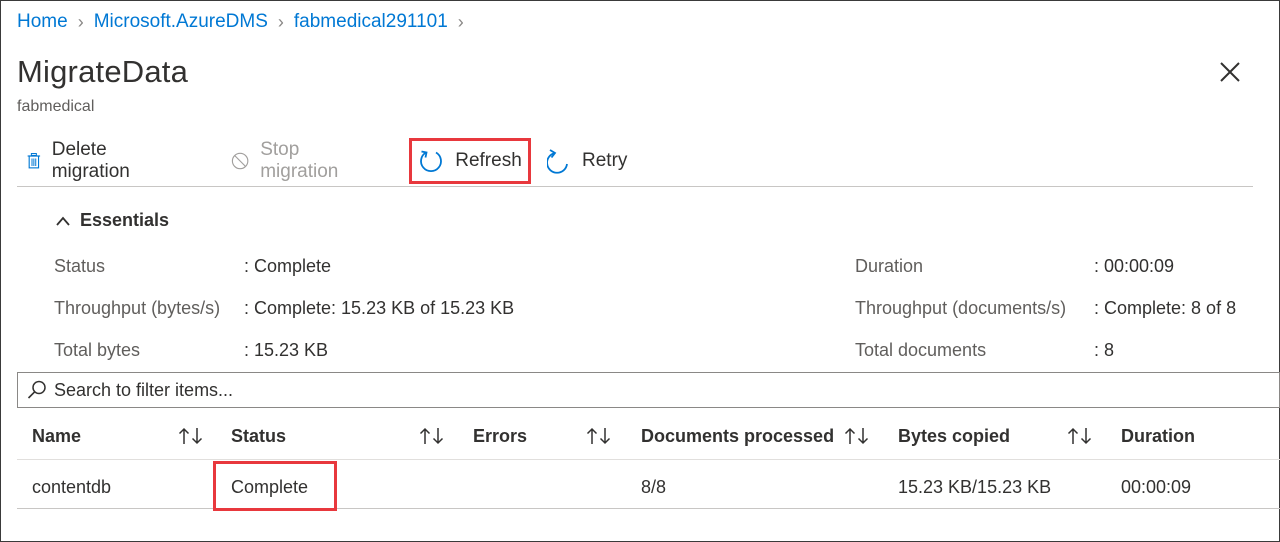 The height and width of the screenshot is (542, 1280). Describe the element at coordinates (36, 389) in the screenshot. I see `search-icon` at that location.